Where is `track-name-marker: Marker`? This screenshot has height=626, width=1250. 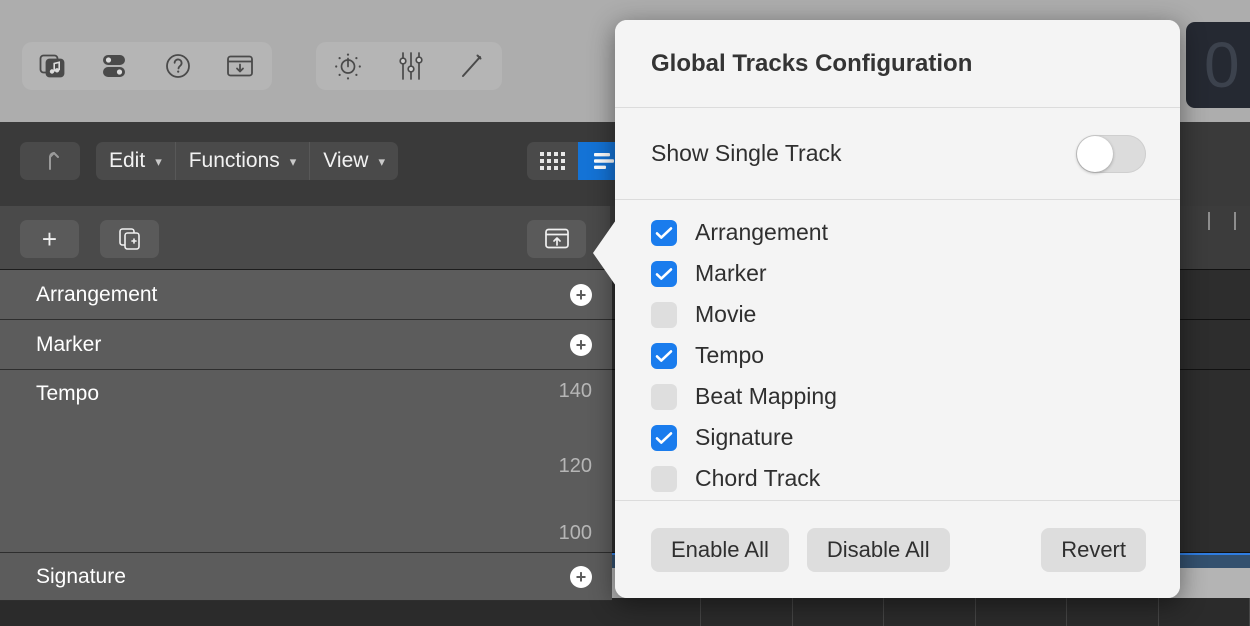
track-name-marker: Marker is located at coordinates (69, 344).